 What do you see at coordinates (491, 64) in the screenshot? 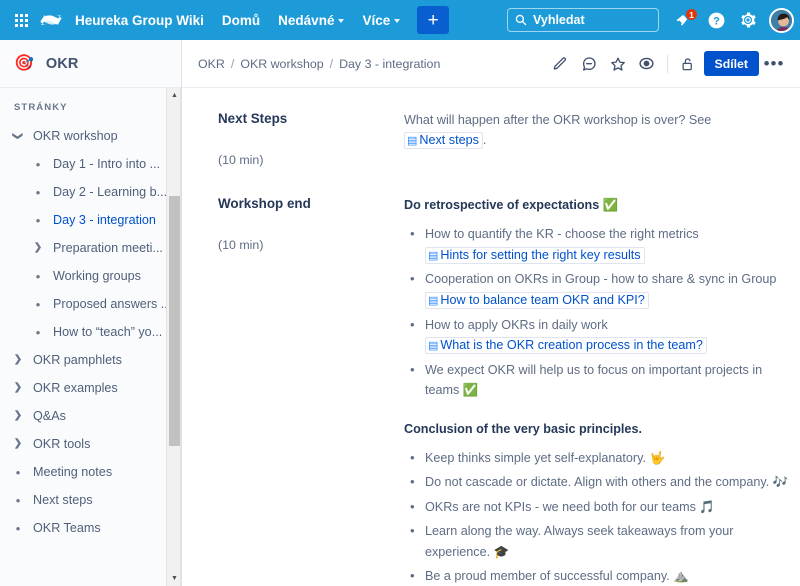
I see `page-header: OKR / OKR workshop / Day 3 - integration` at bounding box center [491, 64].